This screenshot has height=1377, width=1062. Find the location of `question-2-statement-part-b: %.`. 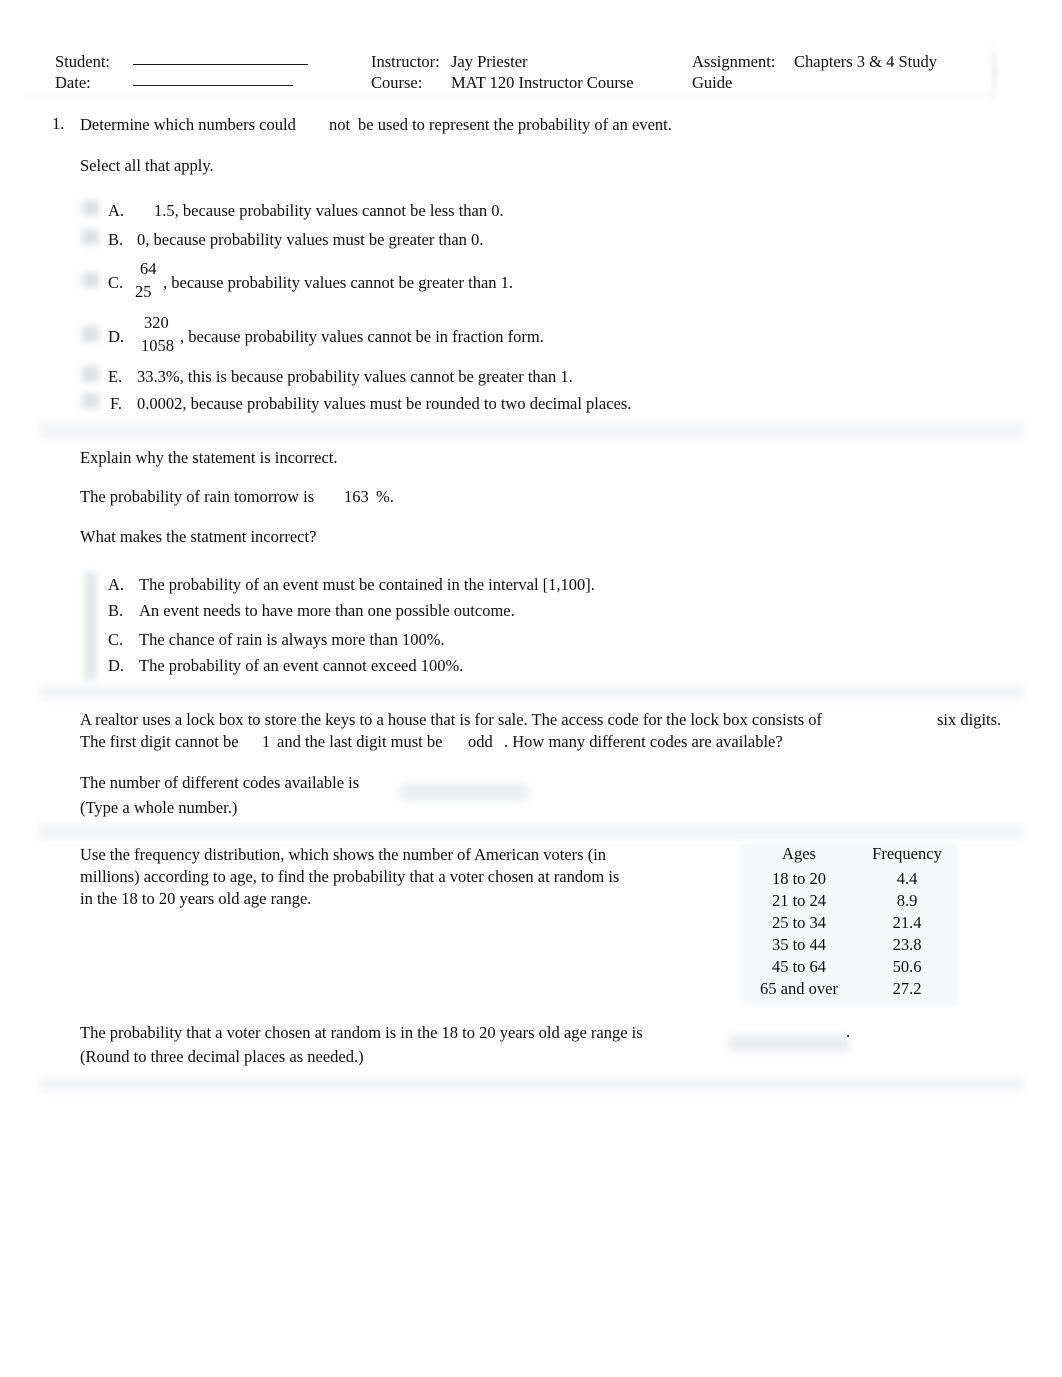

question-2-statement-part-b: %. is located at coordinates (385, 496).